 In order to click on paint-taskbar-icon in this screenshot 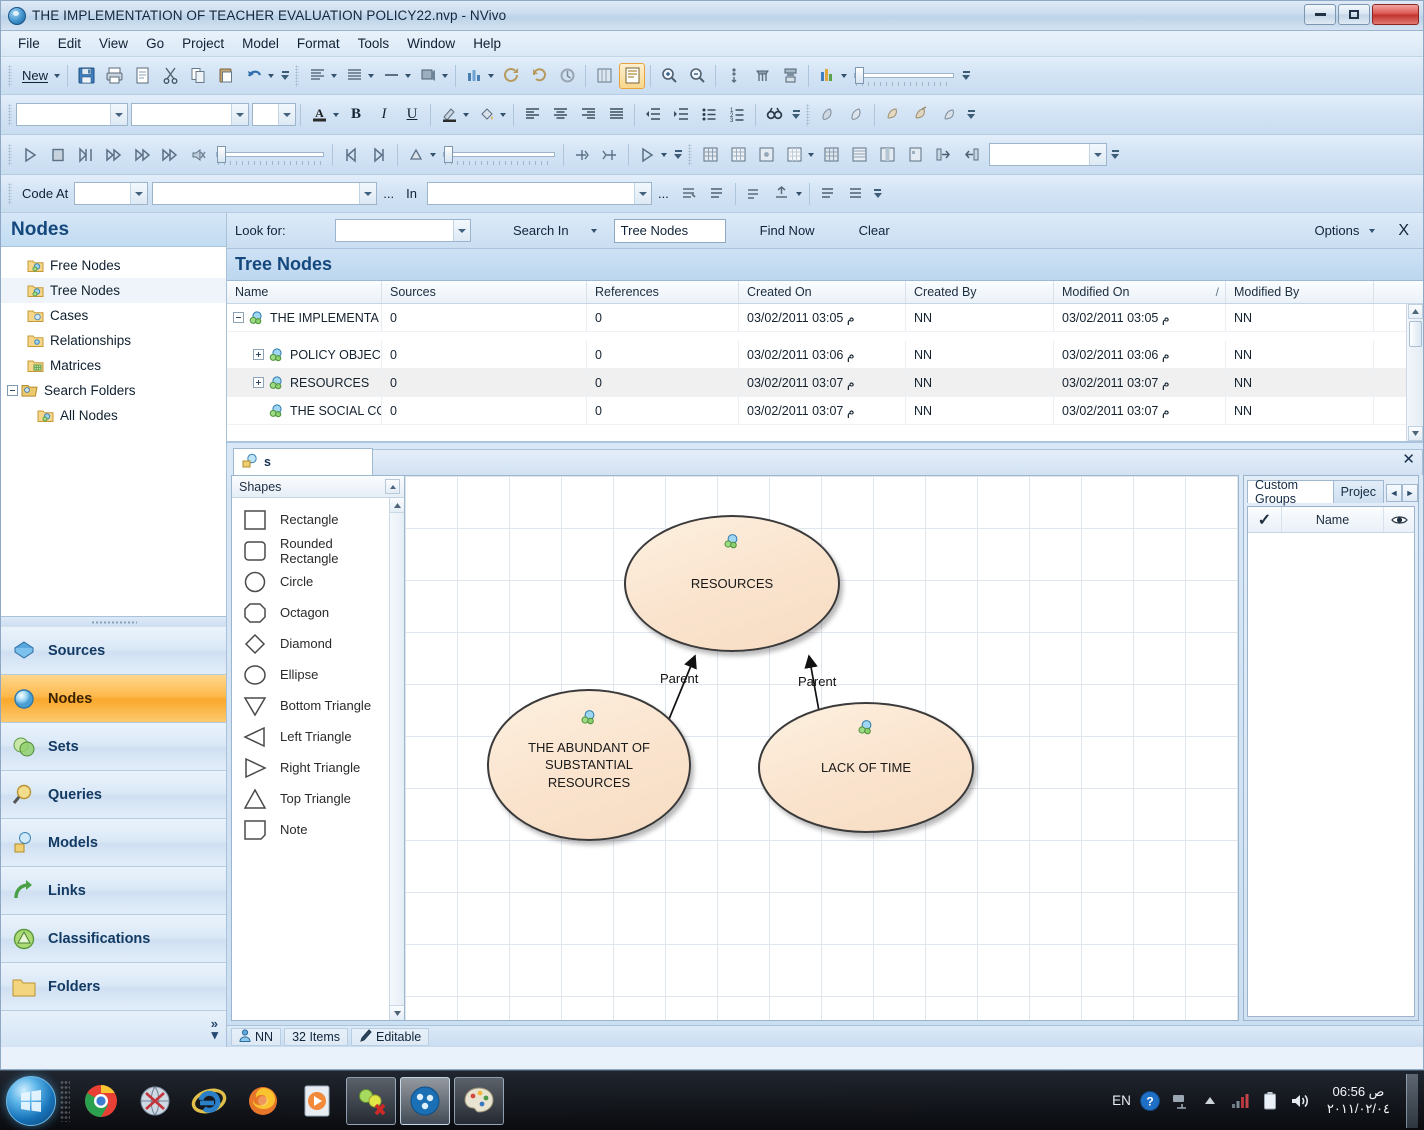, I will do `click(479, 1100)`.